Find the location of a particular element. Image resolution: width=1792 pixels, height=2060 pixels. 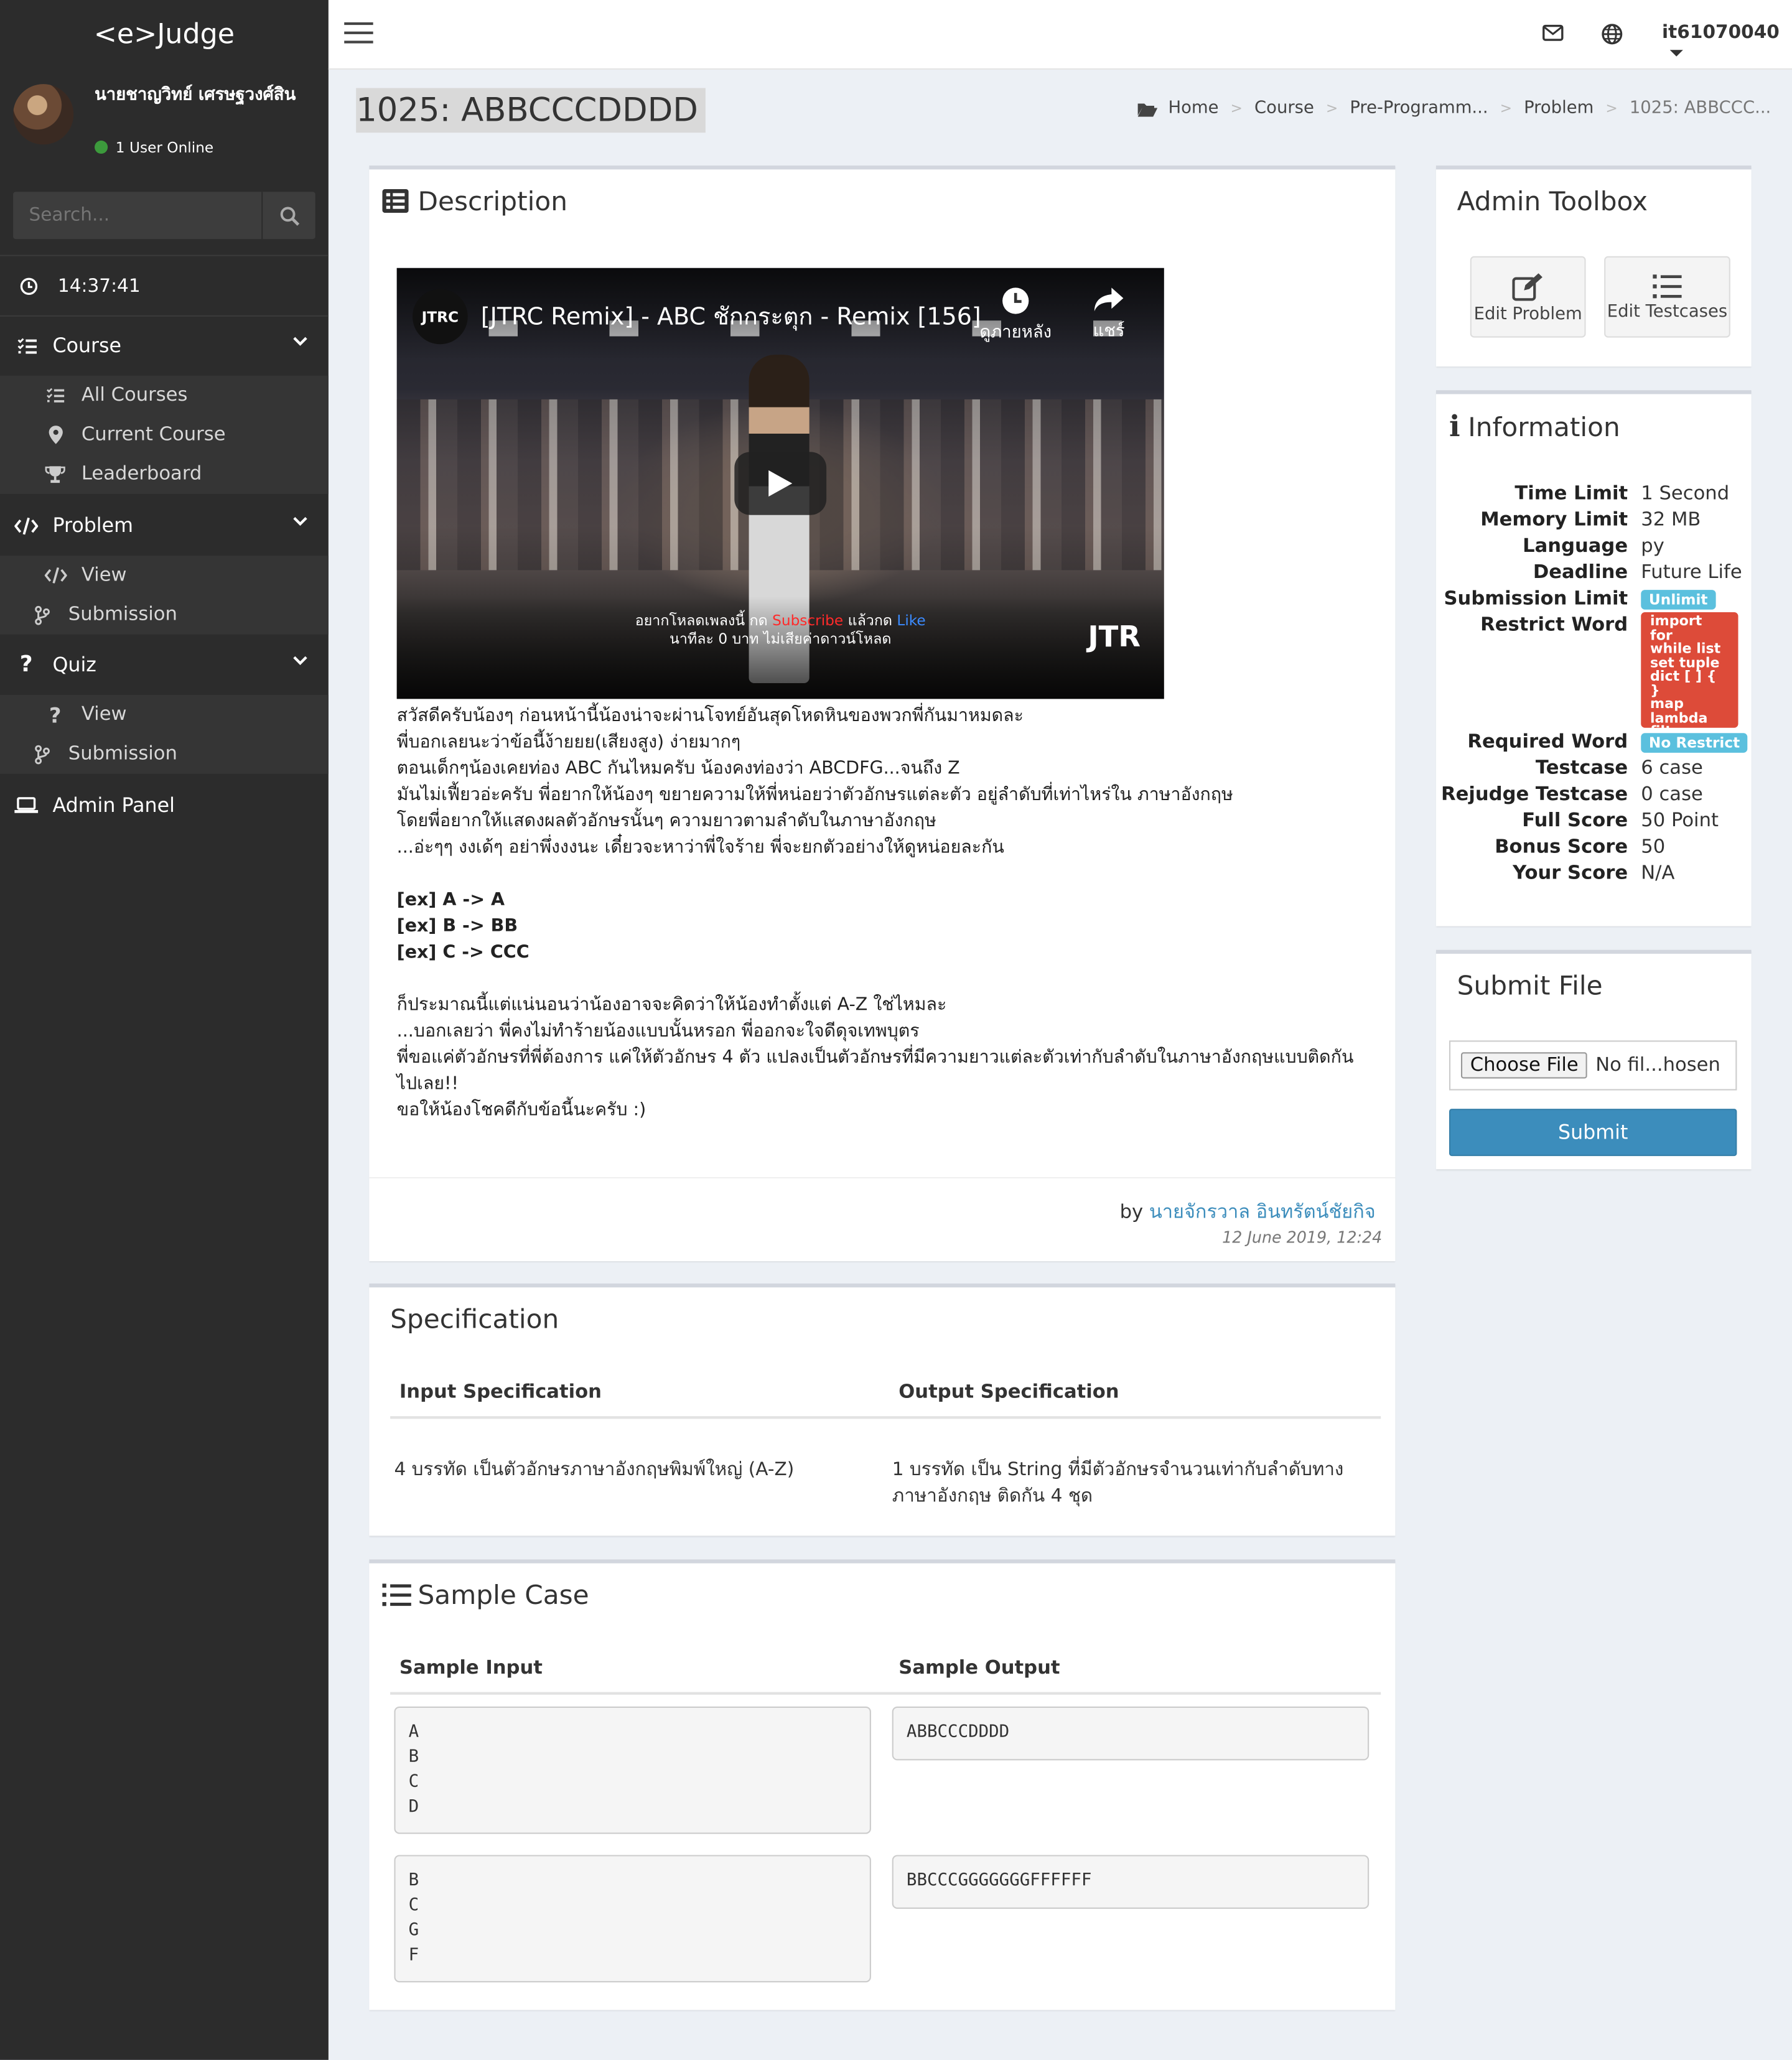

testcase-value: 6 case is located at coordinates (1672, 769).